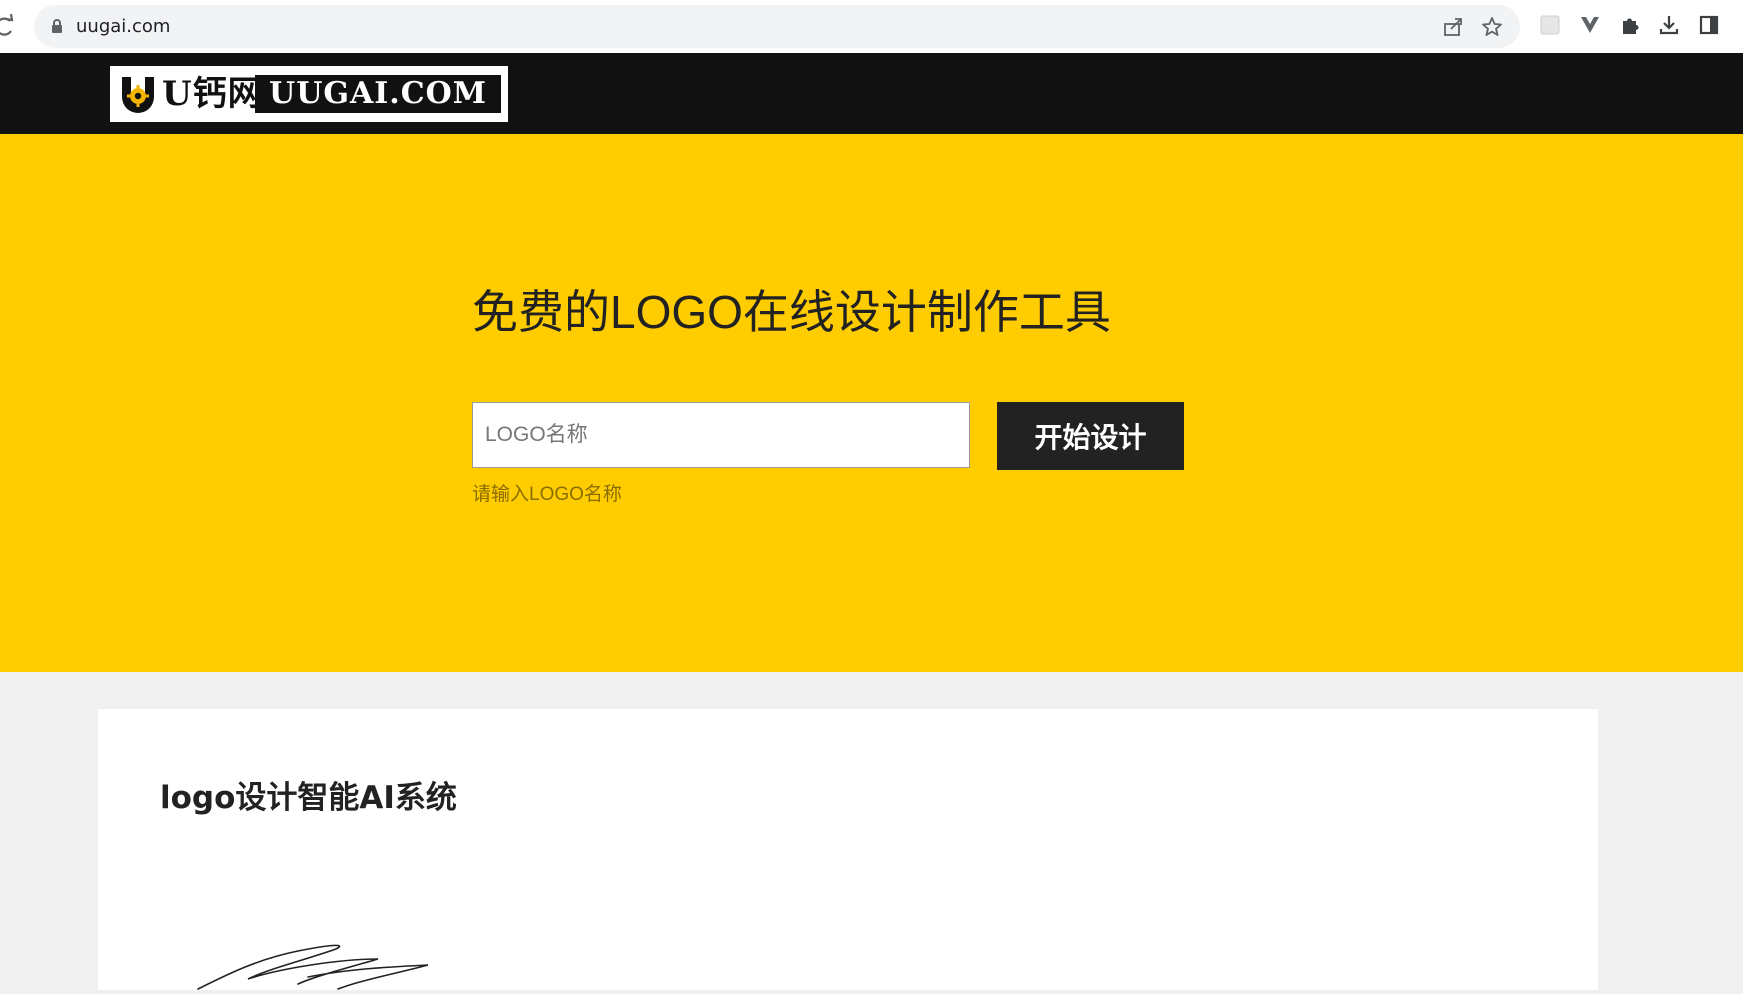 Image resolution: width=1743 pixels, height=994 pixels. I want to click on section-title: logo设计智能AI系统, so click(308, 798).